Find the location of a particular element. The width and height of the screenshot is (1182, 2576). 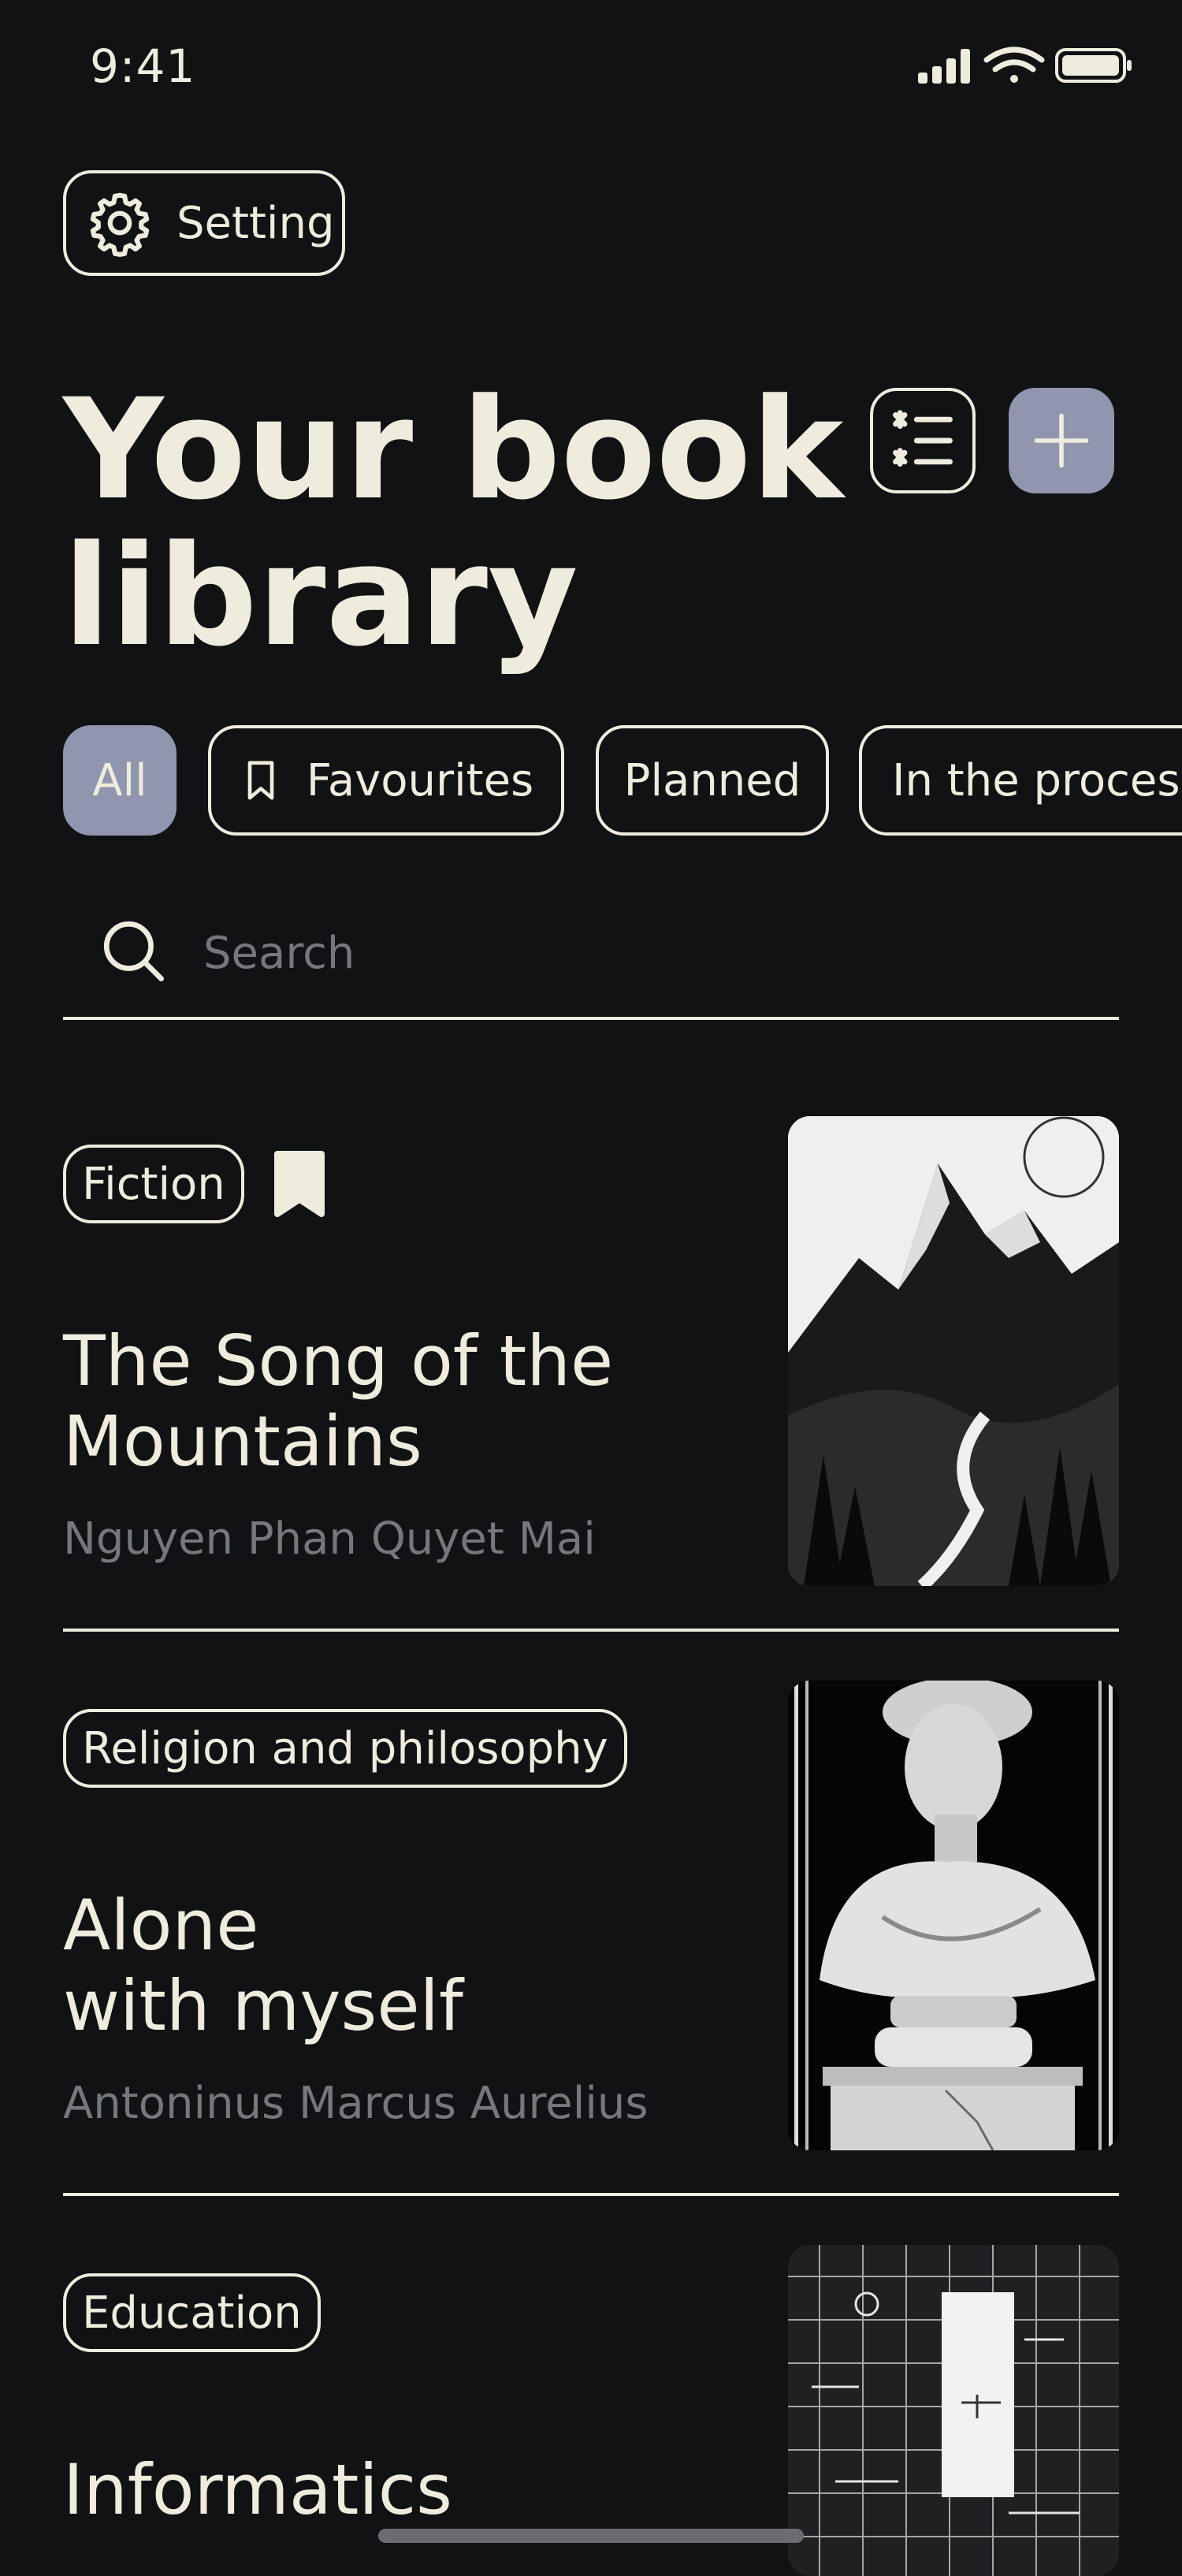

book-title: The Song of the Mountains is located at coordinates (338, 1401).